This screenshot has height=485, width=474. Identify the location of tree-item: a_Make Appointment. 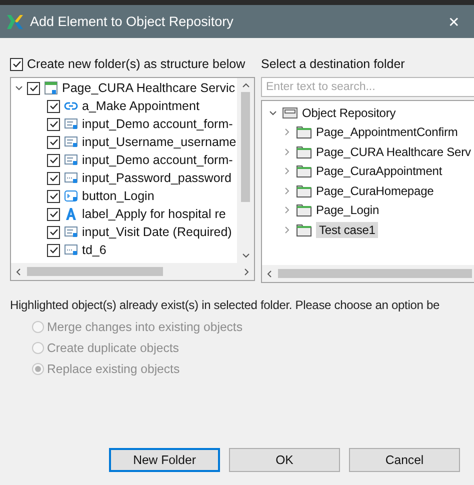
(141, 106).